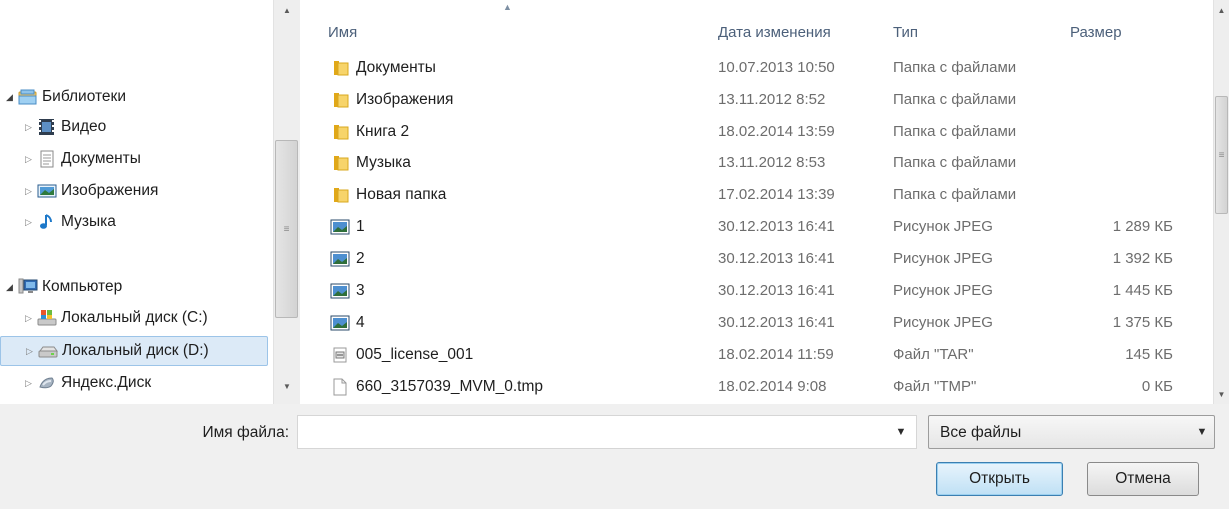  What do you see at coordinates (415, 354) in the screenshot?
I see `file-name: 005_license_001` at bounding box center [415, 354].